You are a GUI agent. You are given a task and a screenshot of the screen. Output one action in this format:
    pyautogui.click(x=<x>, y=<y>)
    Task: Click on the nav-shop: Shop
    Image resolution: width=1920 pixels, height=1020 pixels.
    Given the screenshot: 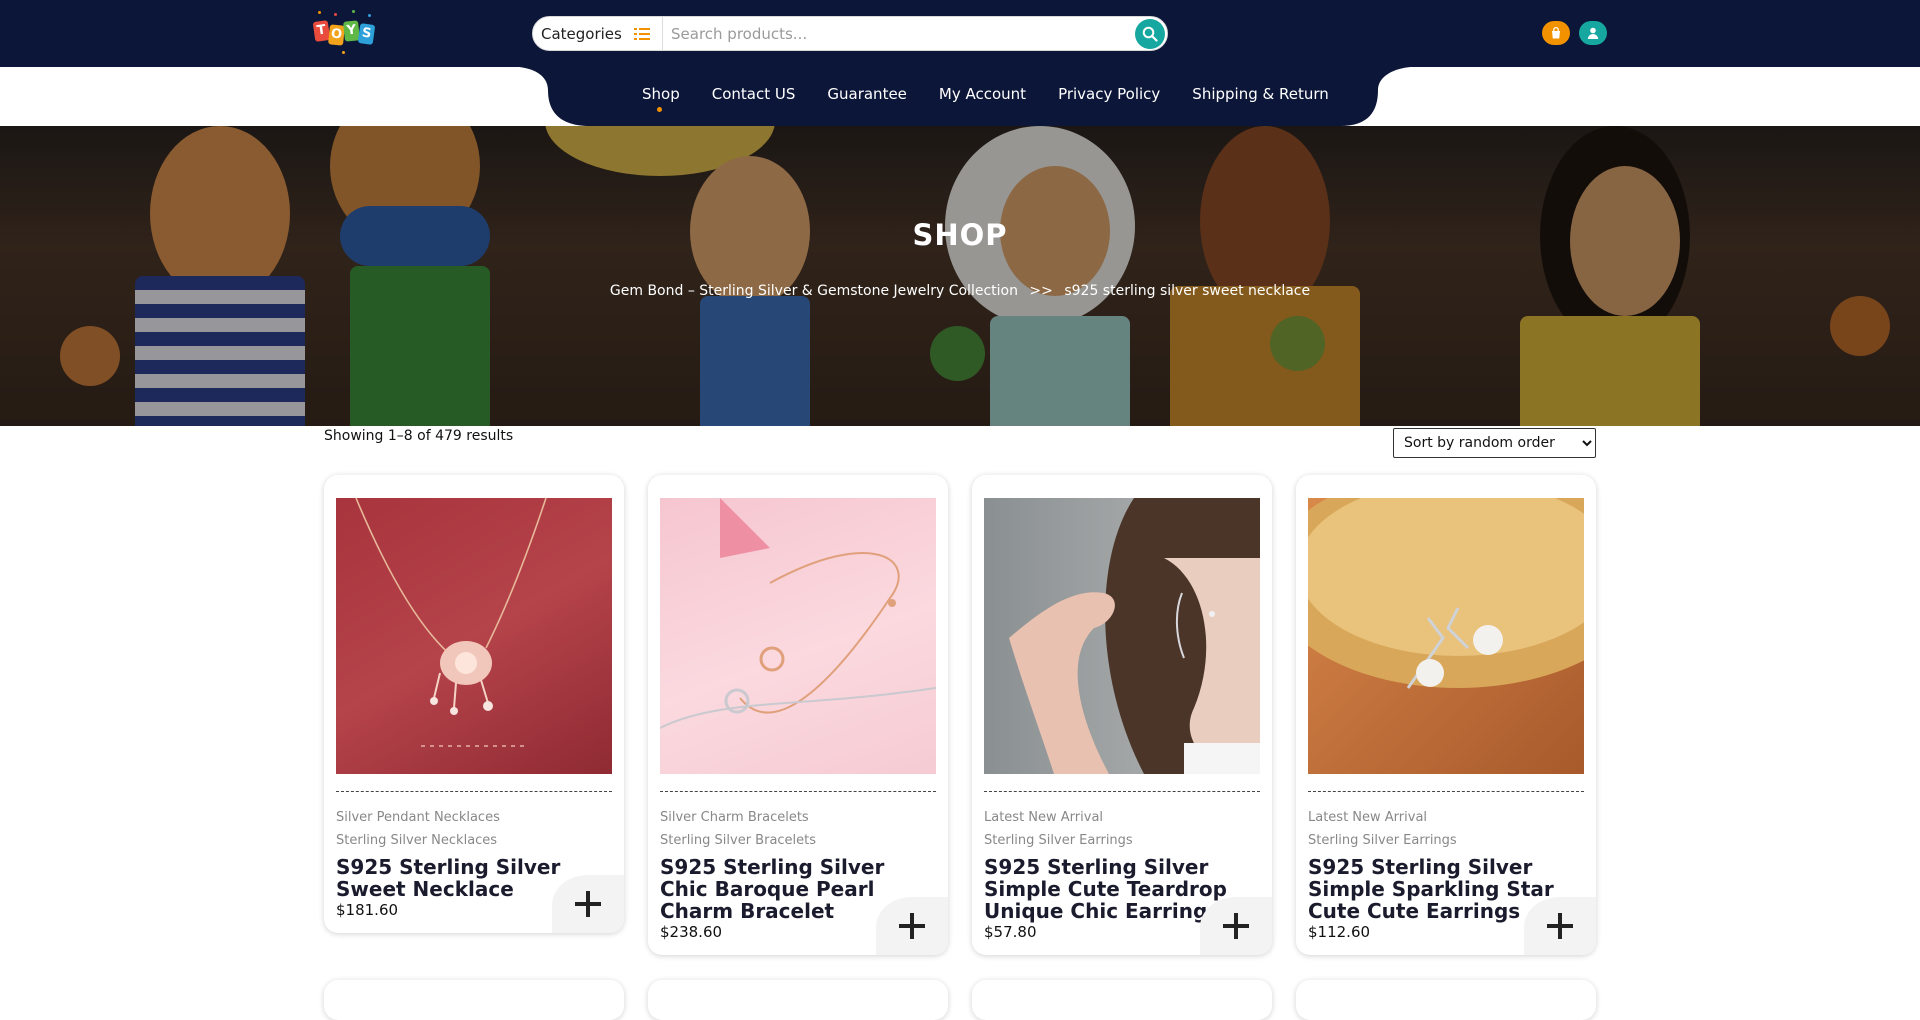 What is the action you would take?
    pyautogui.click(x=661, y=98)
    